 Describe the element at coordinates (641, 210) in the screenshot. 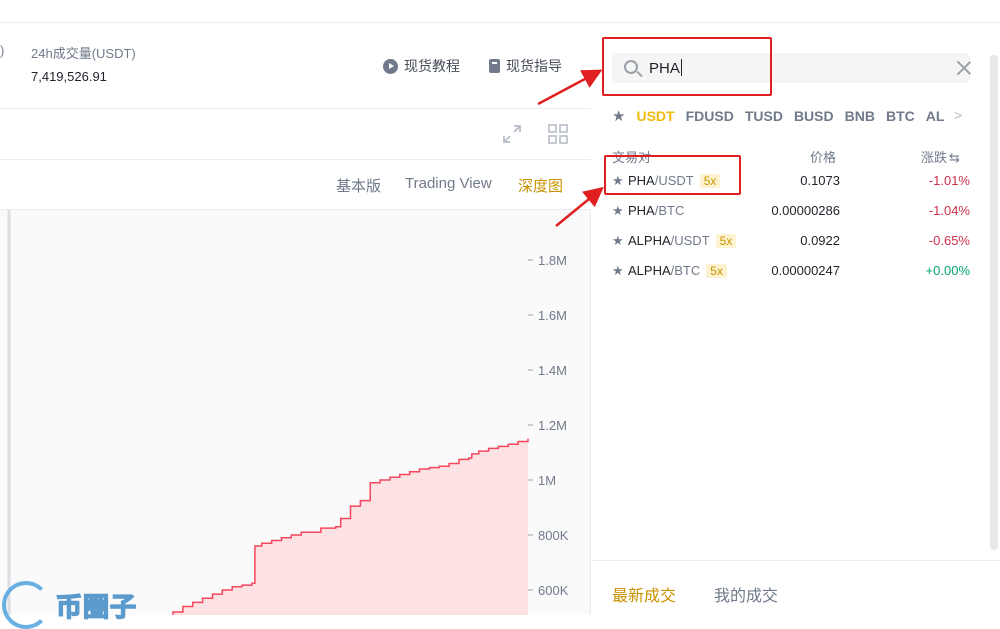

I see `pair-base: PHA` at that location.